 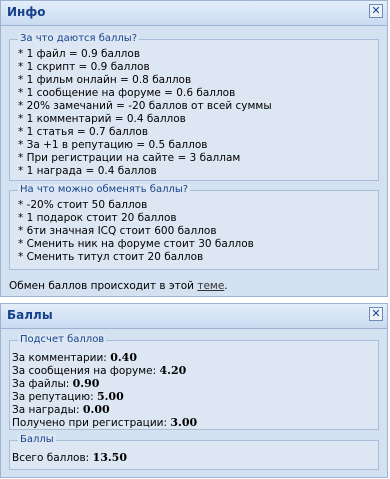 What do you see at coordinates (47, 410) in the screenshot?
I see `row-label: За награды:` at bounding box center [47, 410].